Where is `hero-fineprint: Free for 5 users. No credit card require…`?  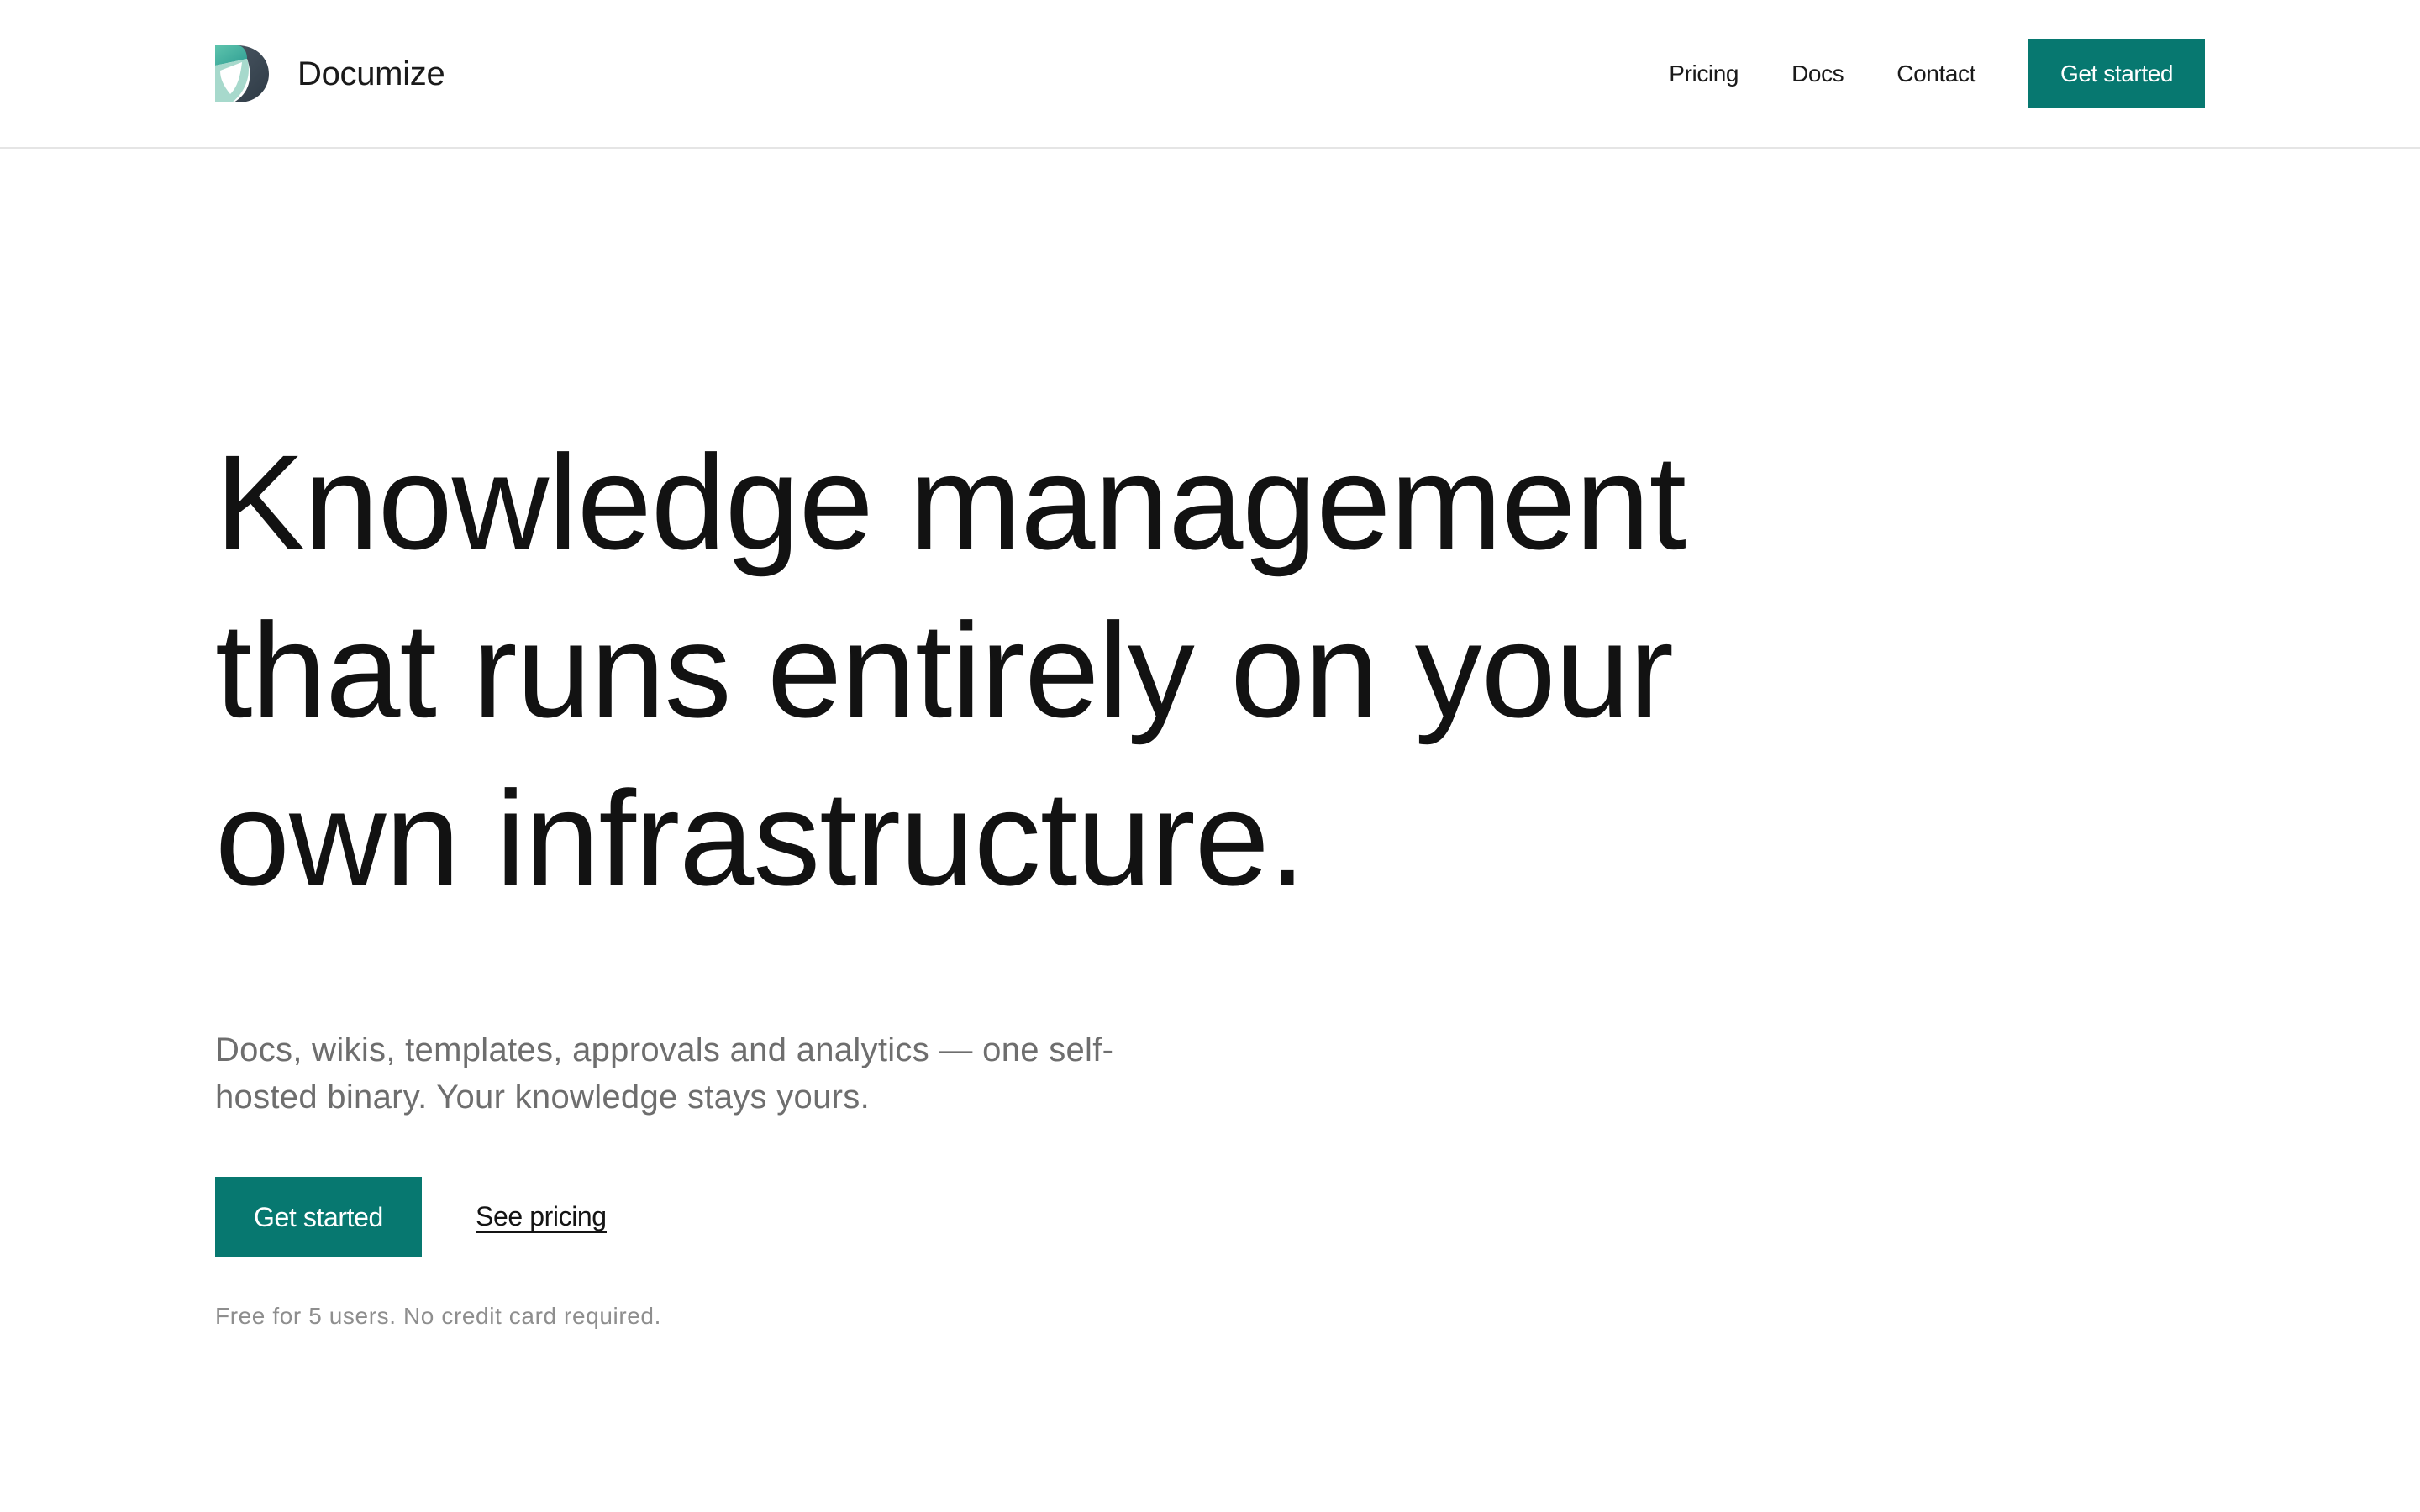 hero-fineprint: Free for 5 users. No credit card require… is located at coordinates (438, 1316).